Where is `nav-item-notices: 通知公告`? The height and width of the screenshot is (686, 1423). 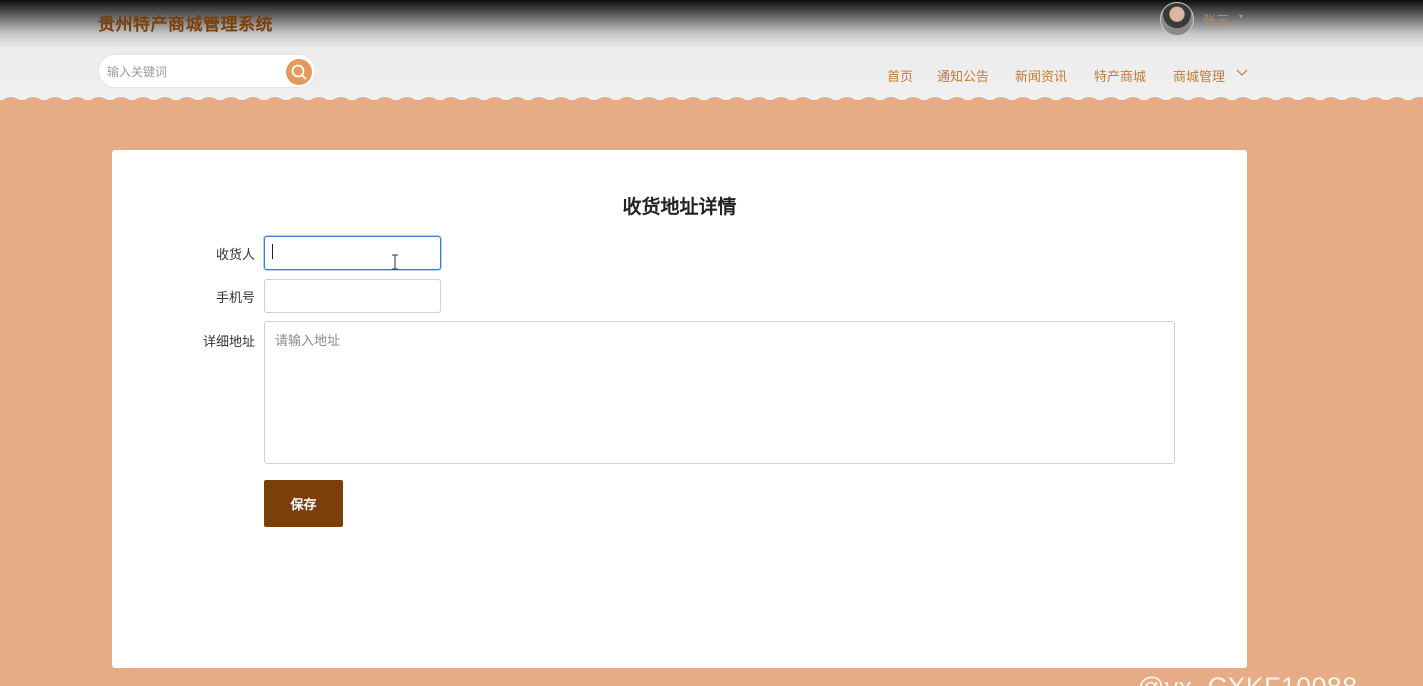 nav-item-notices: 通知公告 is located at coordinates (963, 75).